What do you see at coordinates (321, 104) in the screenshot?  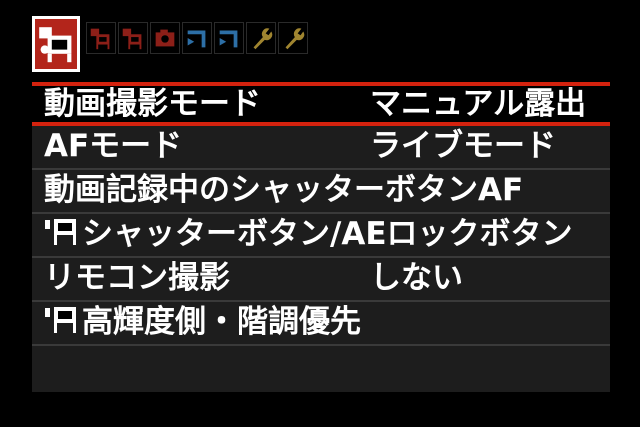 I see `menu-item-movie-exposure: 動画撮影モード マニュアル露出` at bounding box center [321, 104].